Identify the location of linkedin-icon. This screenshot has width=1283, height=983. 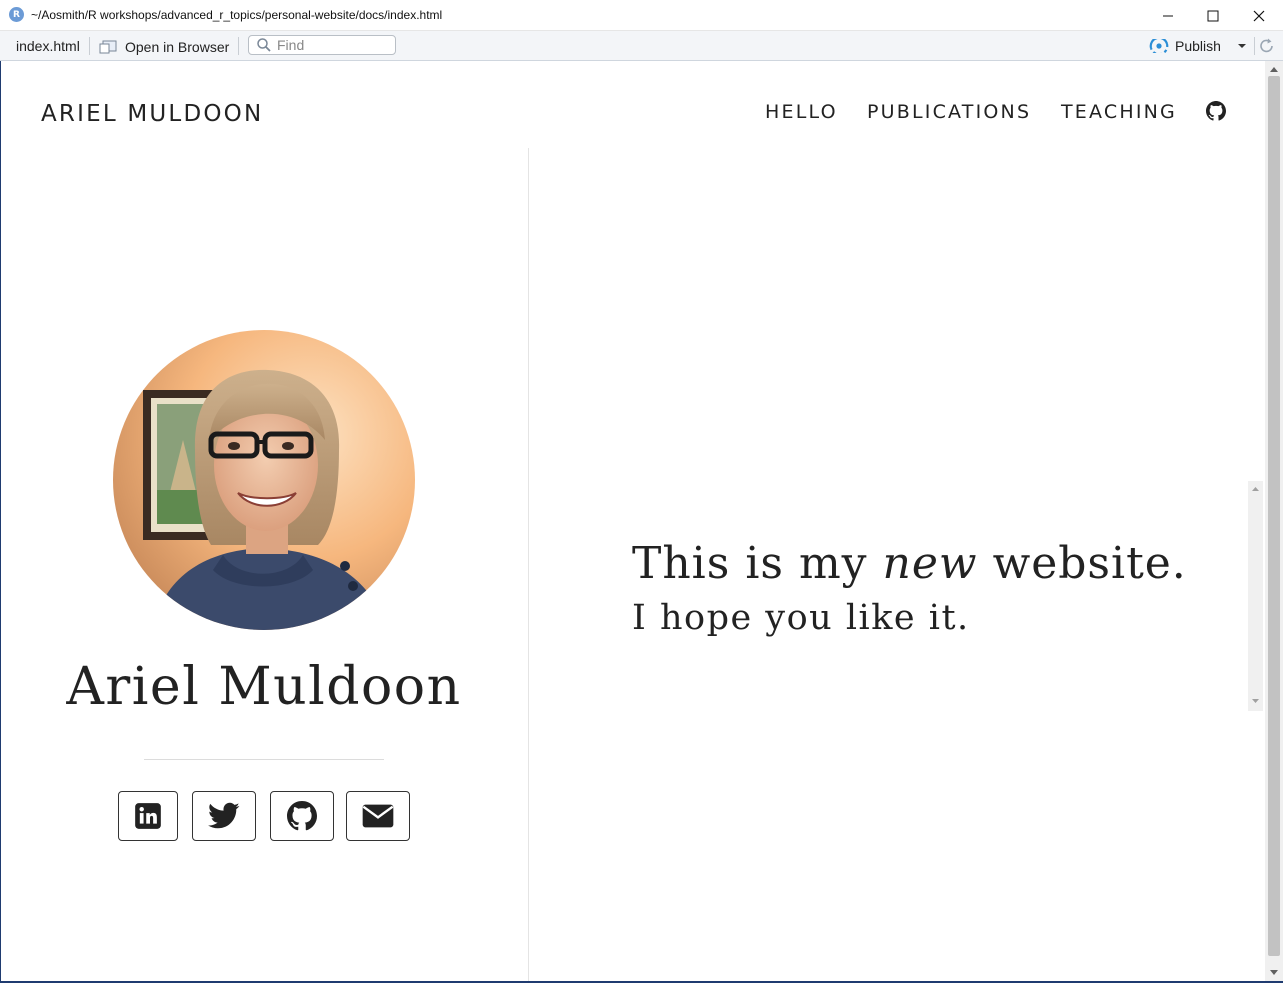
(148, 816).